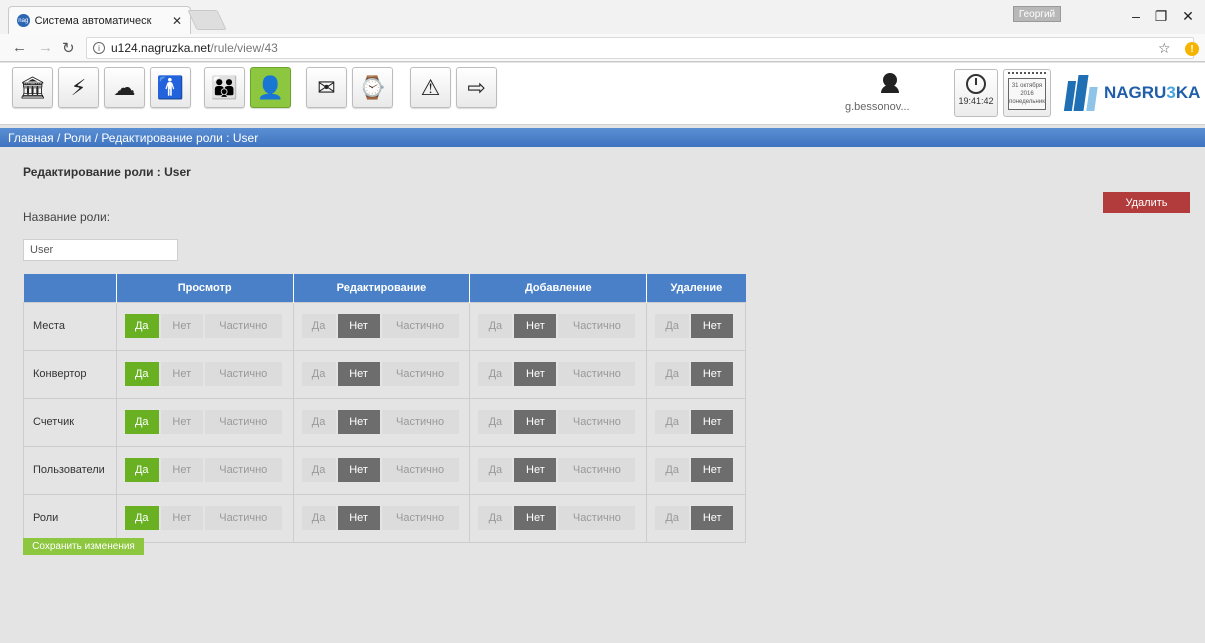 This screenshot has height=643, width=1205. Describe the element at coordinates (100, 250) in the screenshot. I see `role-name-input` at that location.